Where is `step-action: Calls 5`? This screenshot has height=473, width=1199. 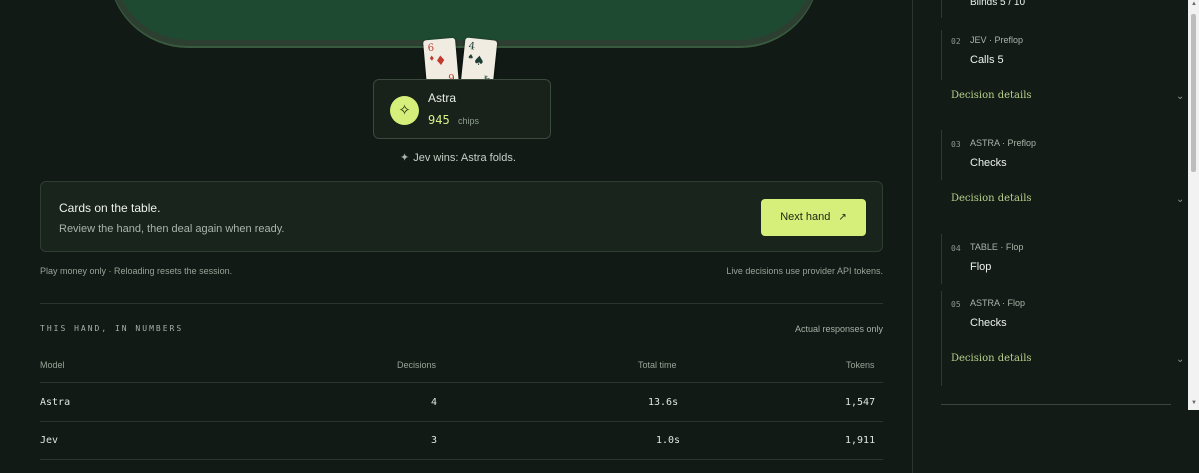 step-action: Calls 5 is located at coordinates (987, 60).